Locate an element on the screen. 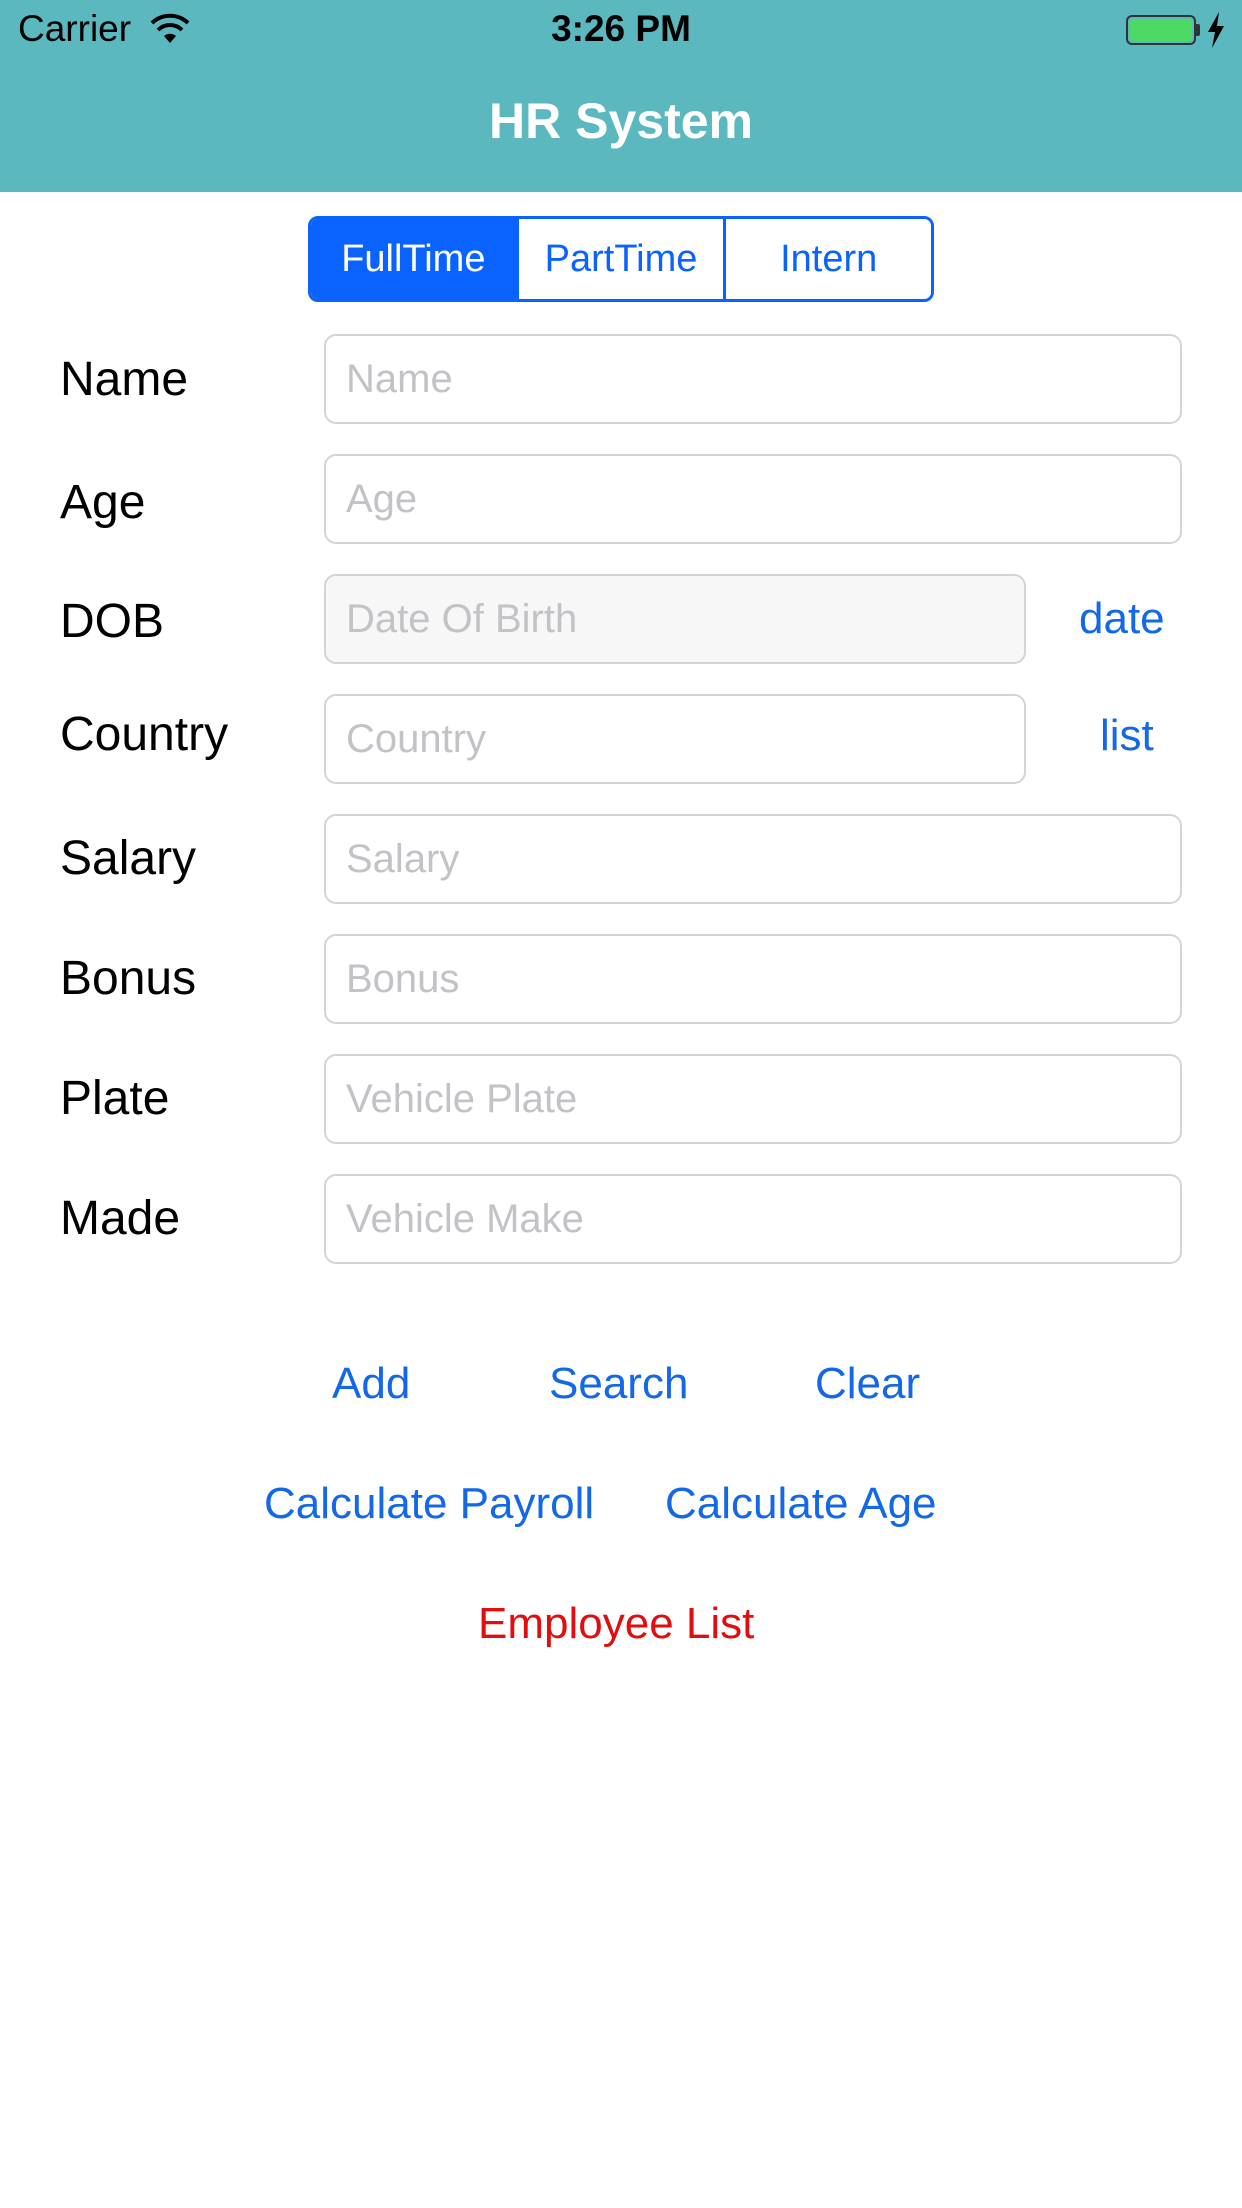 This screenshot has height=2208, width=1242. salary-label: Salary is located at coordinates (128, 858).